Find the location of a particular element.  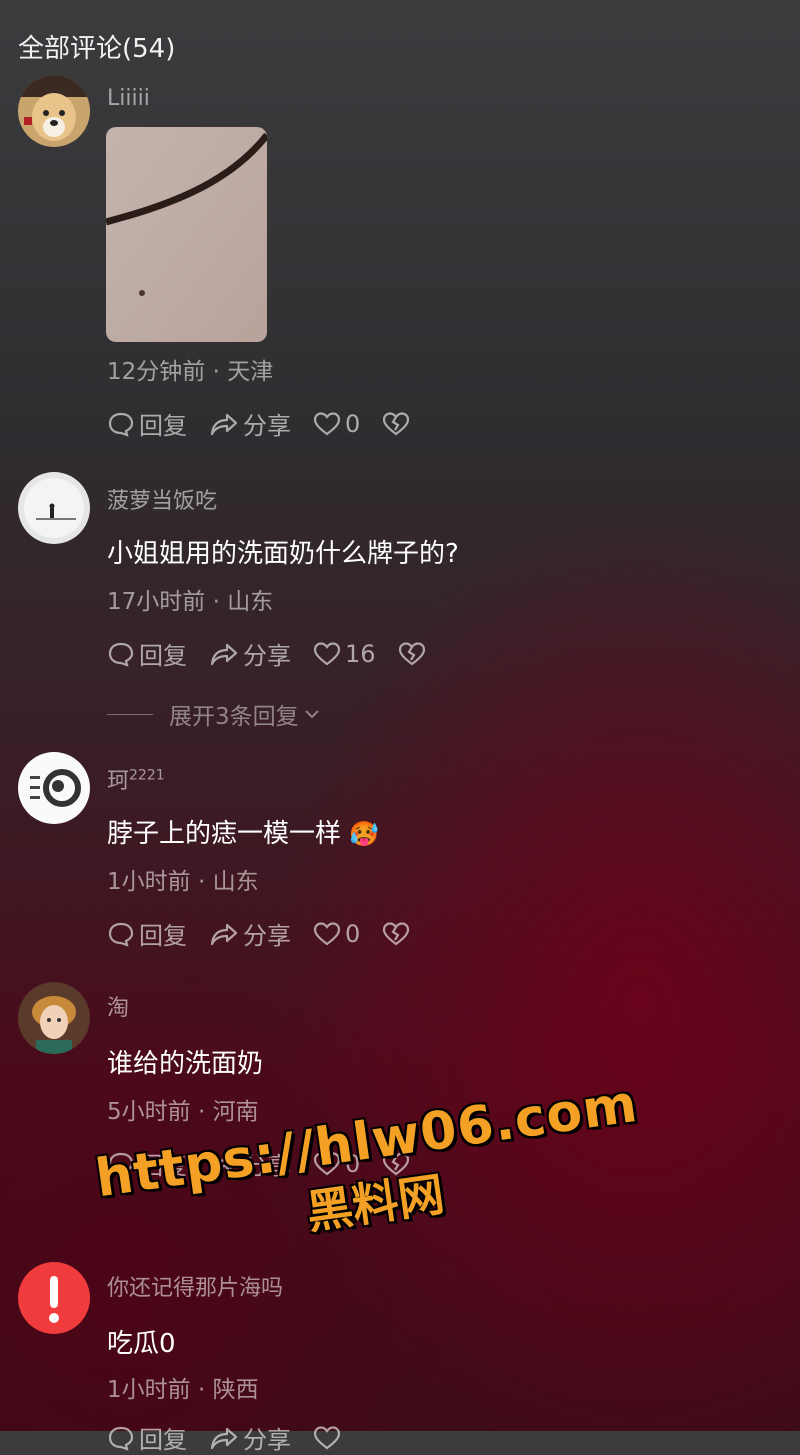

chevron-down-icon is located at coordinates (311, 714).